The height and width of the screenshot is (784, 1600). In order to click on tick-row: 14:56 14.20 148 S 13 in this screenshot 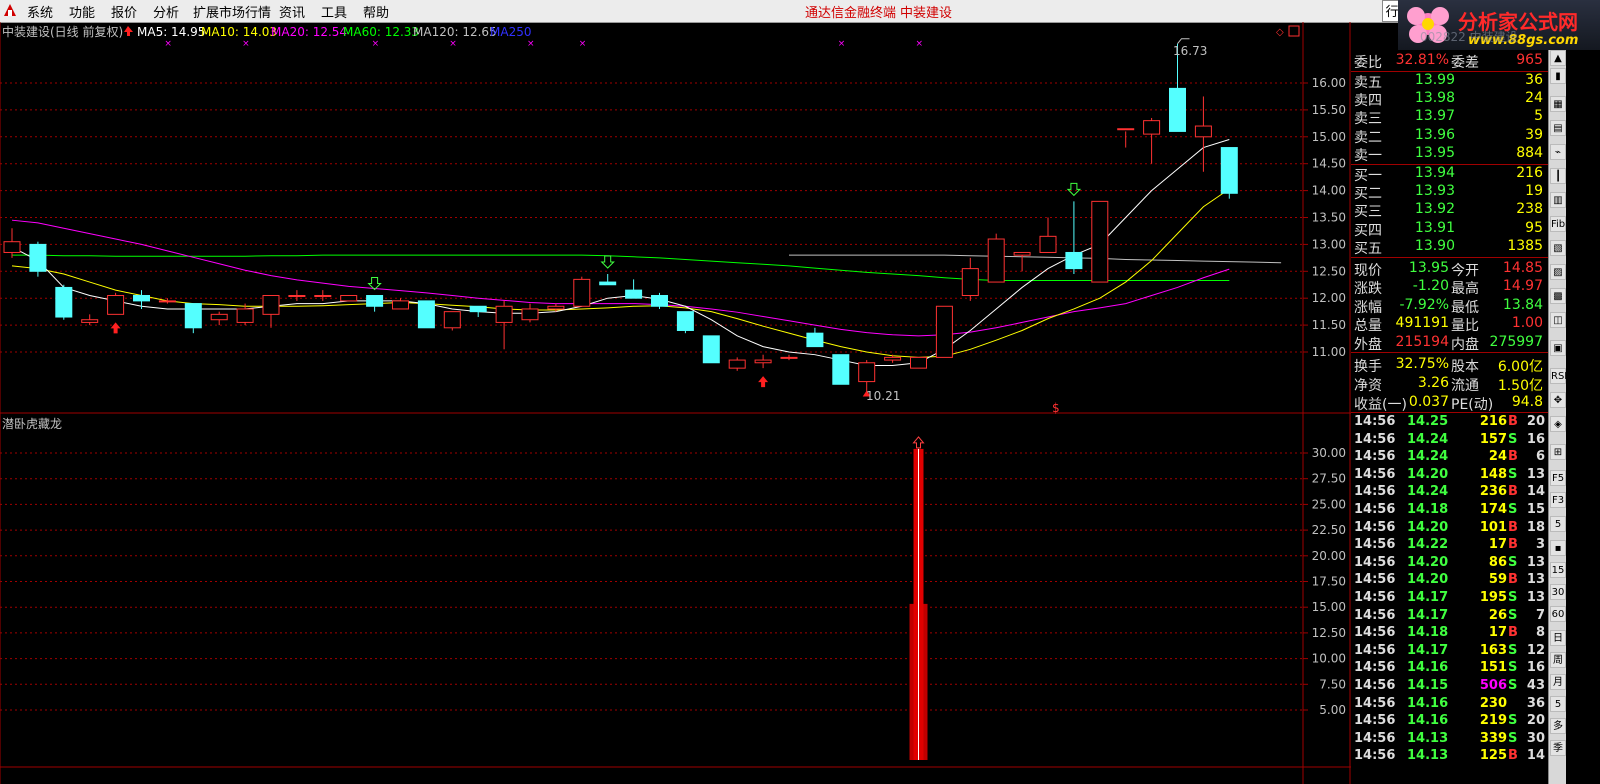, I will do `click(1449, 475)`.